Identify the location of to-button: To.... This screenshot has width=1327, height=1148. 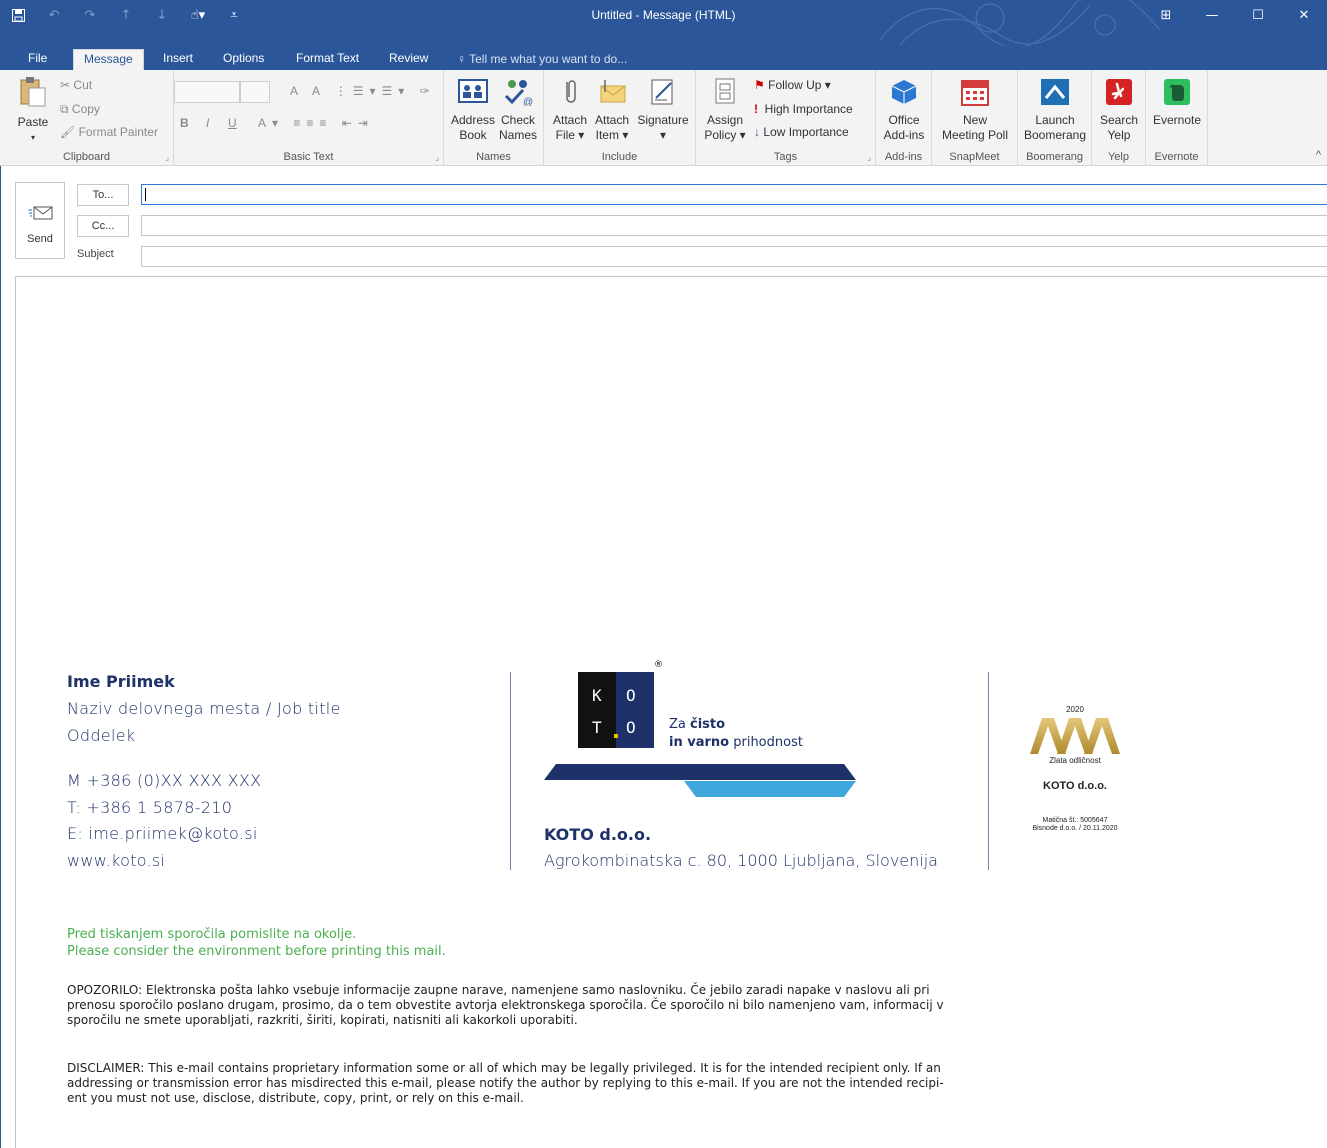
(103, 195).